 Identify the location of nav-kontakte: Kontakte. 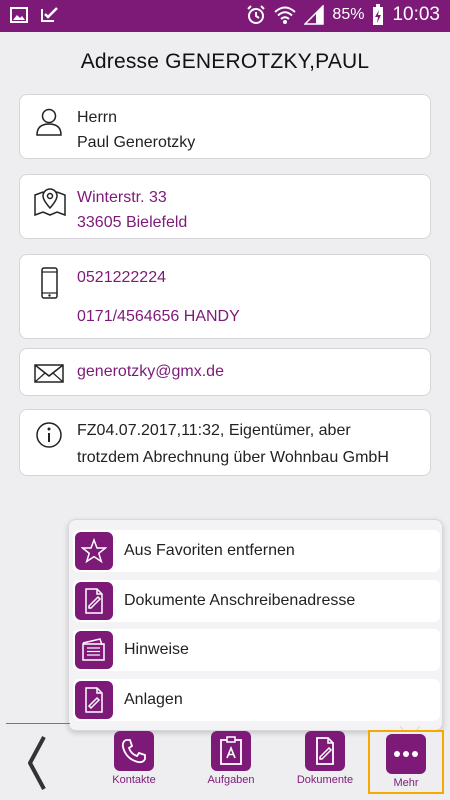
(134, 762).